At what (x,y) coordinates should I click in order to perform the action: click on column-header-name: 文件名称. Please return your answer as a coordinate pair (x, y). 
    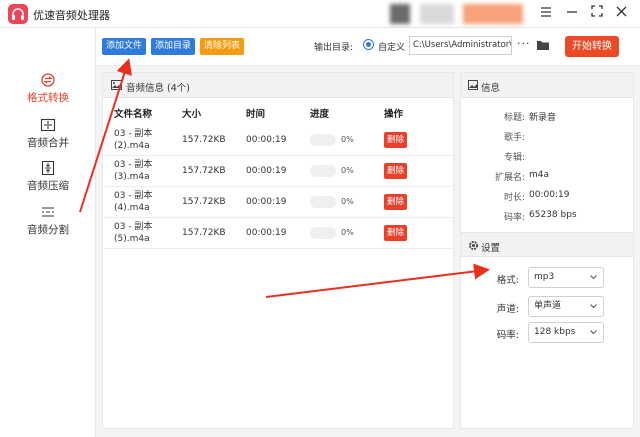
    Looking at the image, I should click on (133, 114).